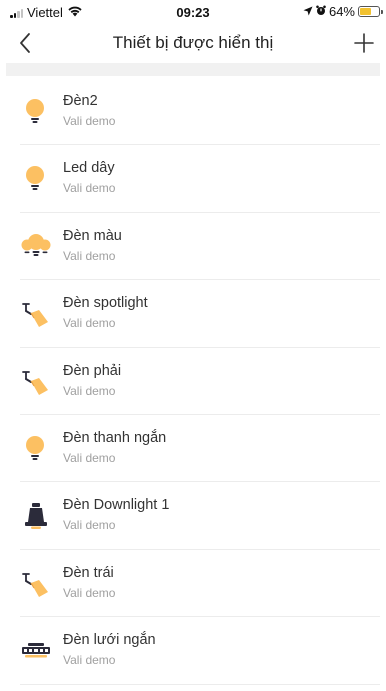 This screenshot has width=386, height=691. Describe the element at coordinates (193, 247) in the screenshot. I see `device-row: Đèn màu Vali demo` at that location.